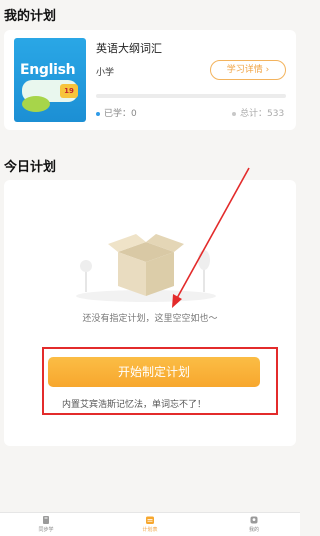  I want to click on calendar-icon, so click(150, 520).